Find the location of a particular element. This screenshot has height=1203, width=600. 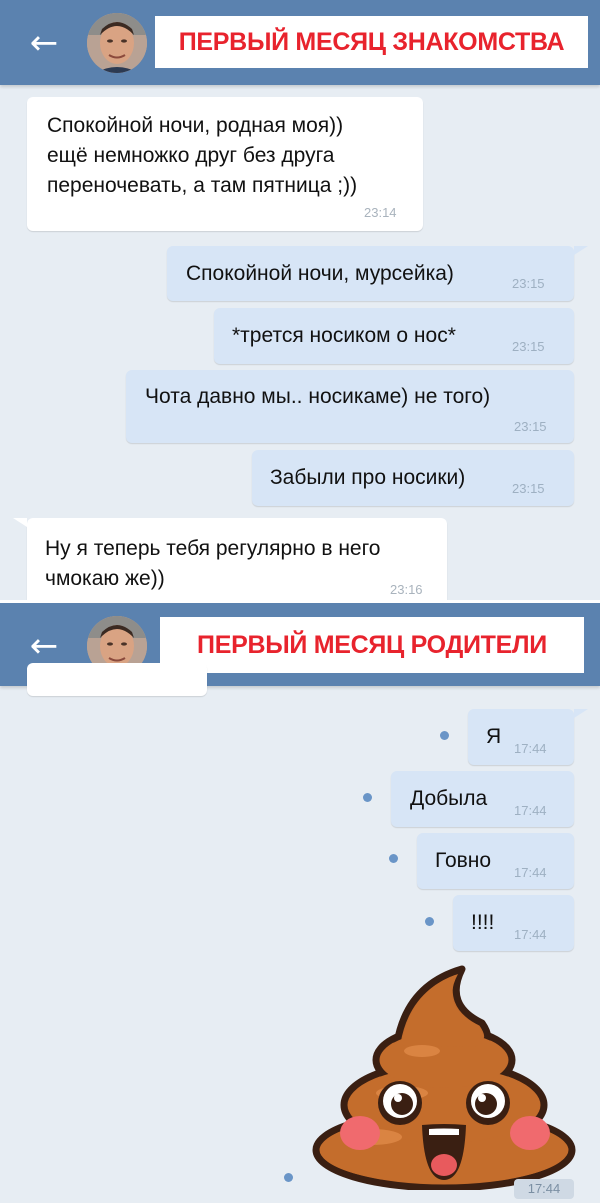

message-bubble-outgoing: Я 17:44 is located at coordinates (521, 737).